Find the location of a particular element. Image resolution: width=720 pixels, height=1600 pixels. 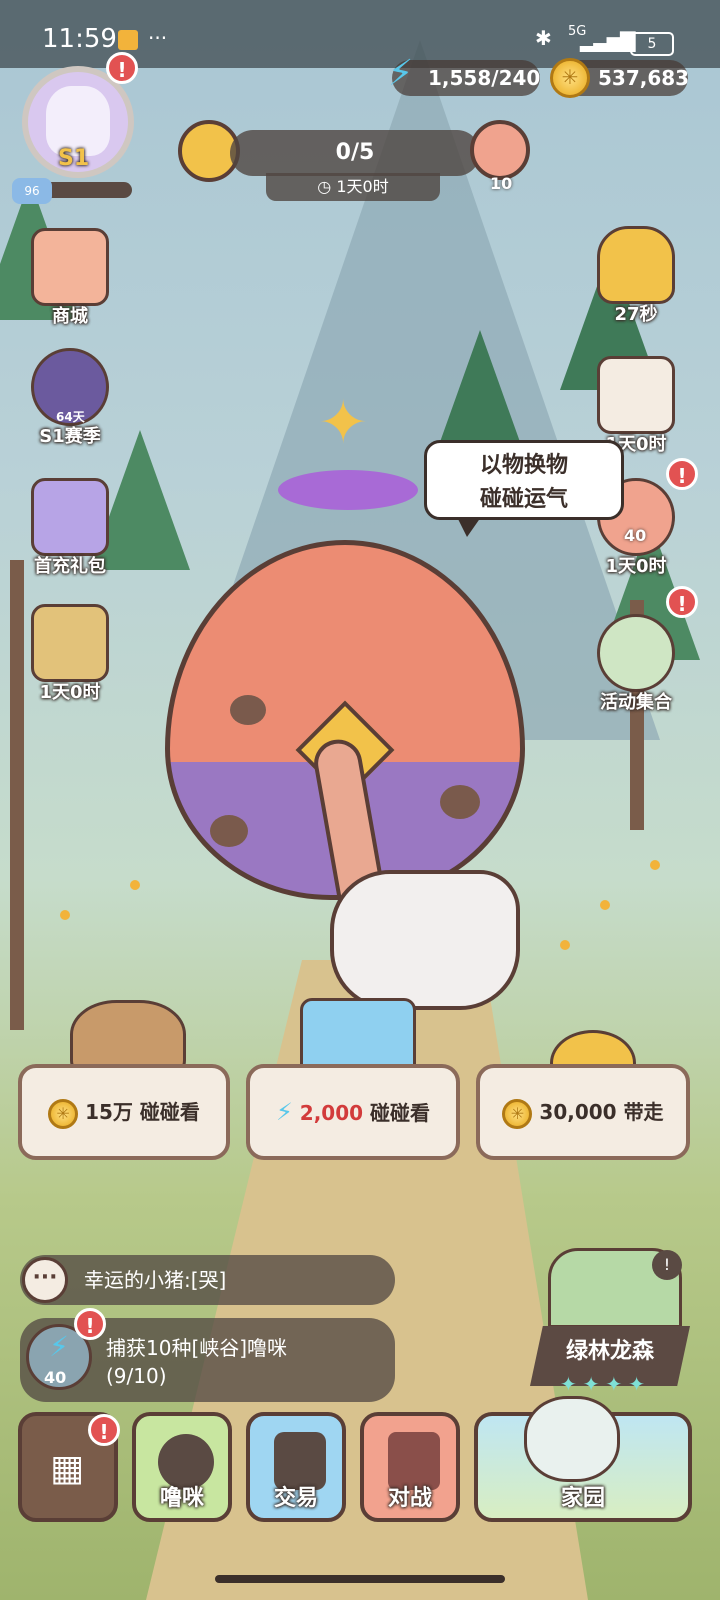

sparkle-icon: ✦ is located at coordinates (343, 423).